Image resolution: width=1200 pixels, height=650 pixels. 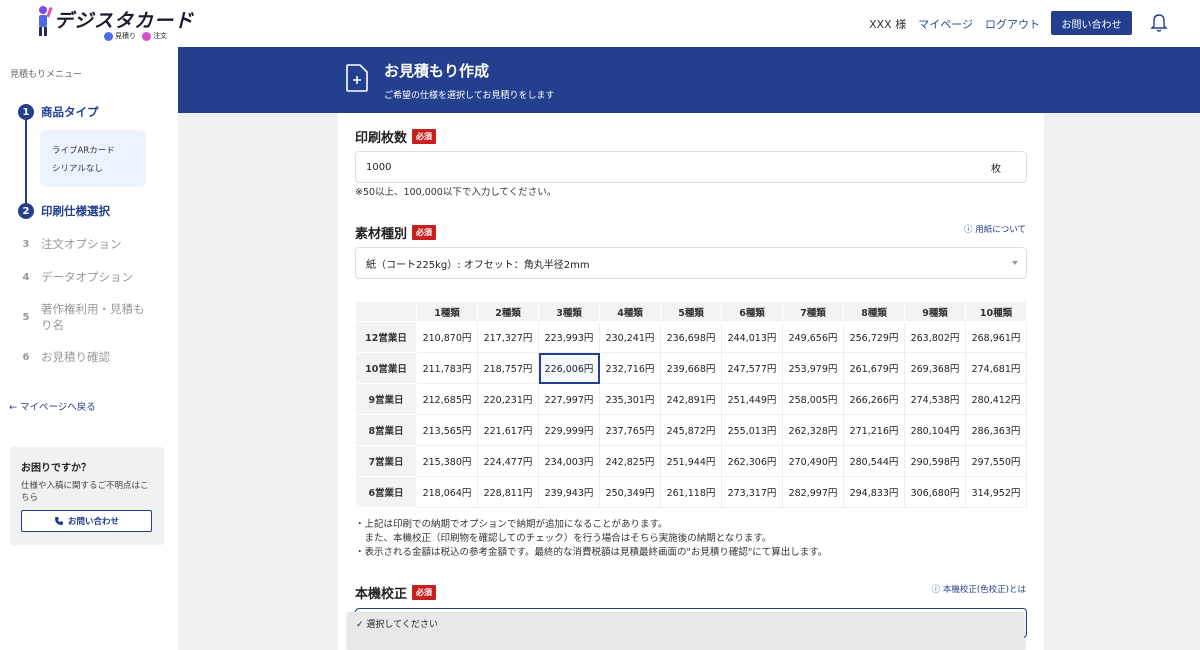 What do you see at coordinates (752, 399) in the screenshot?
I see `price-cell: 251,449円` at bounding box center [752, 399].